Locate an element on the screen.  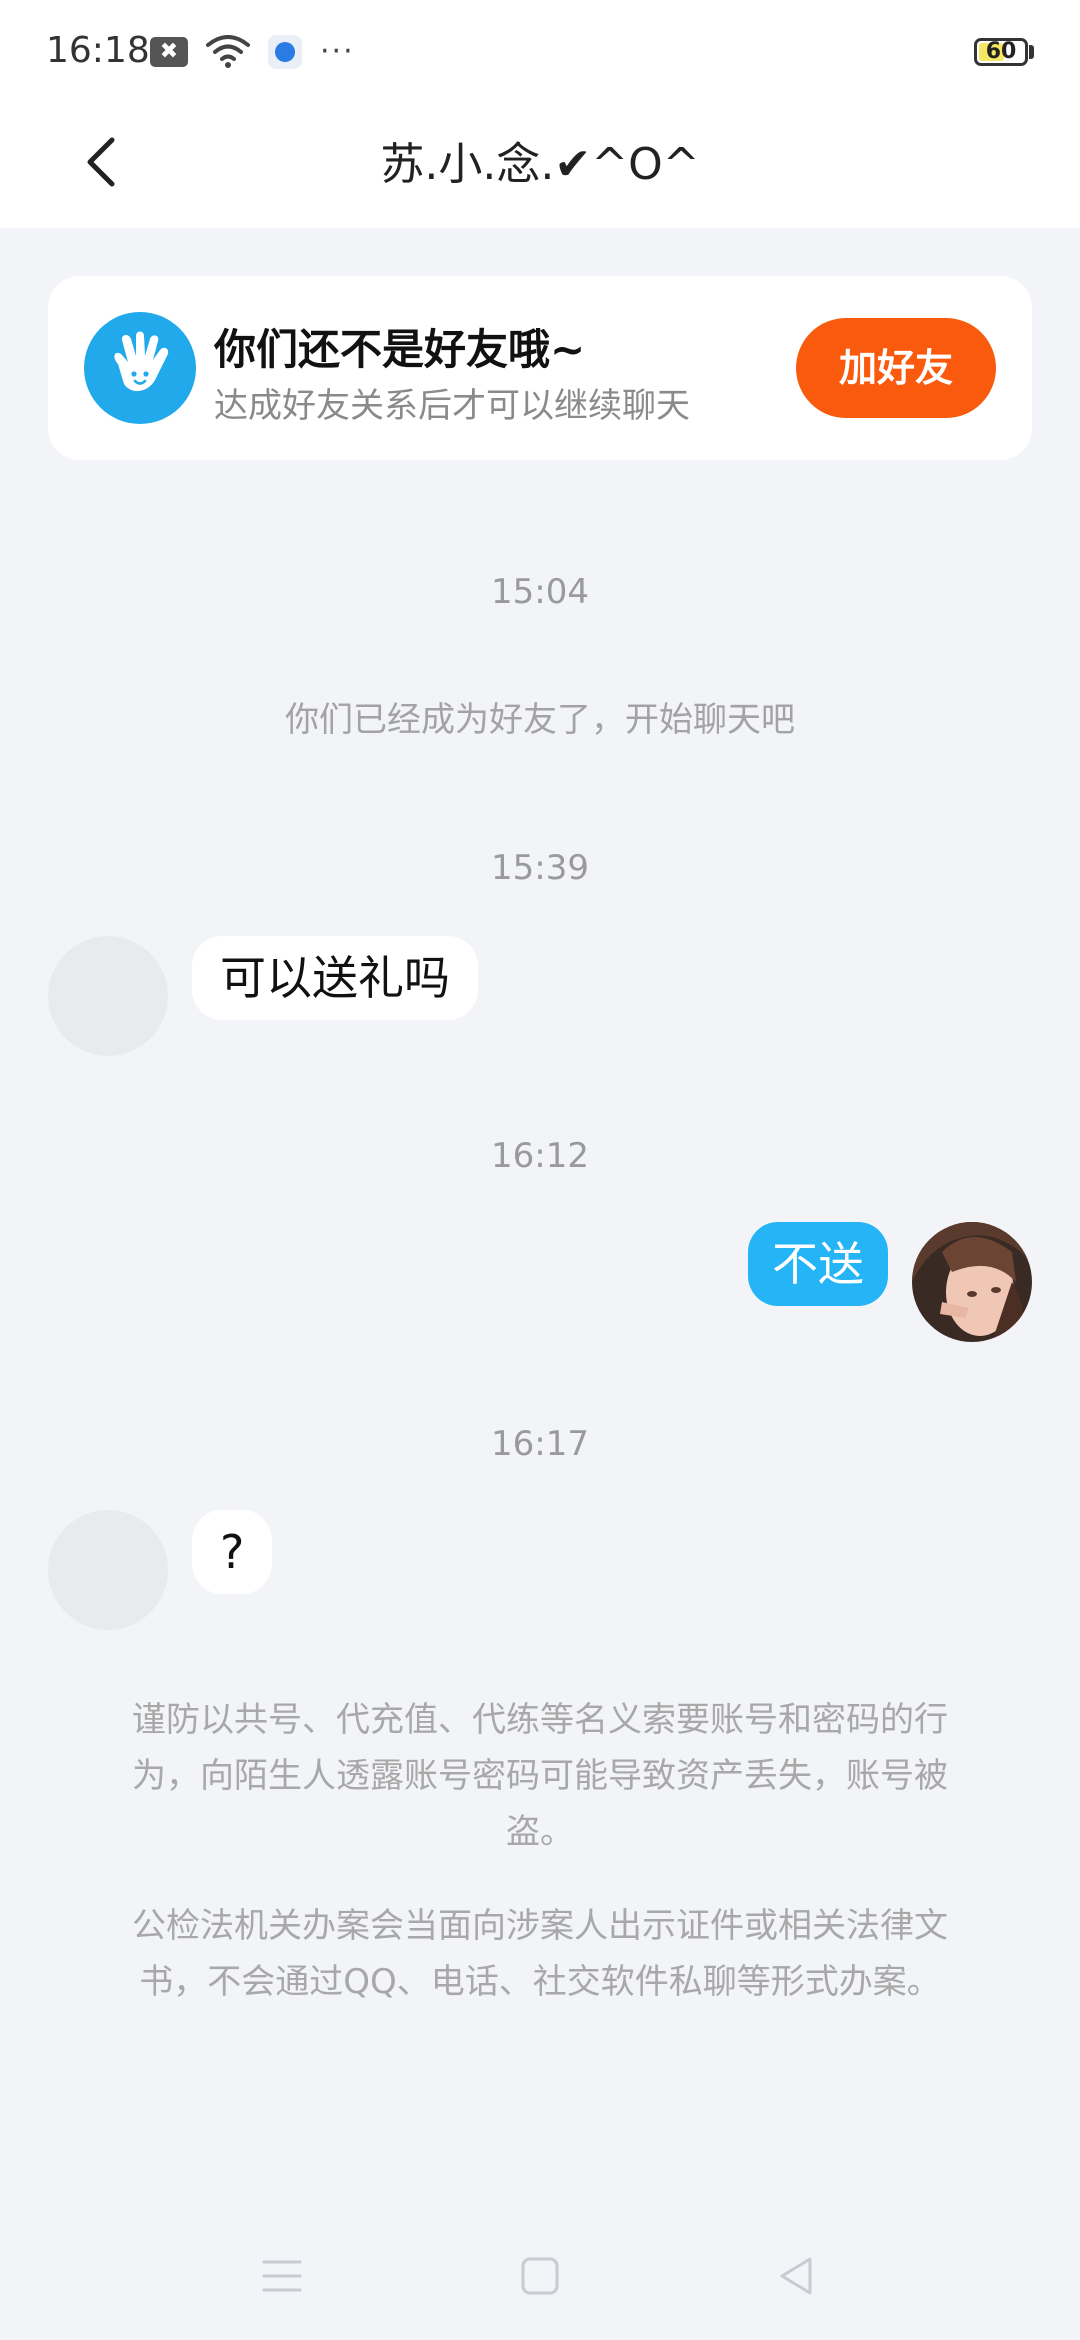
wifi-icon is located at coordinates (228, 51).